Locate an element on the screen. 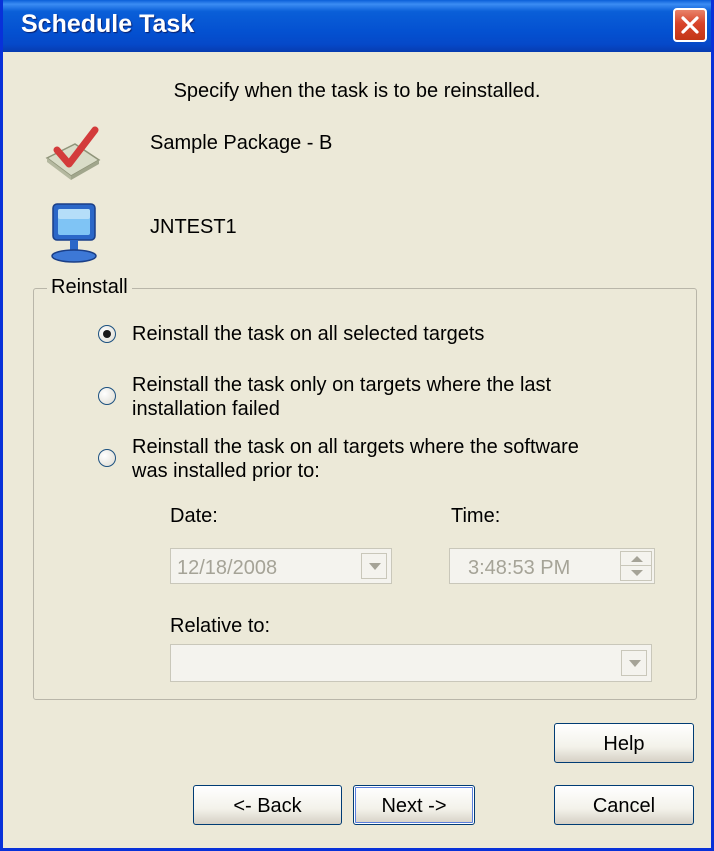  date-value: 12/18/2008 is located at coordinates (227, 568).